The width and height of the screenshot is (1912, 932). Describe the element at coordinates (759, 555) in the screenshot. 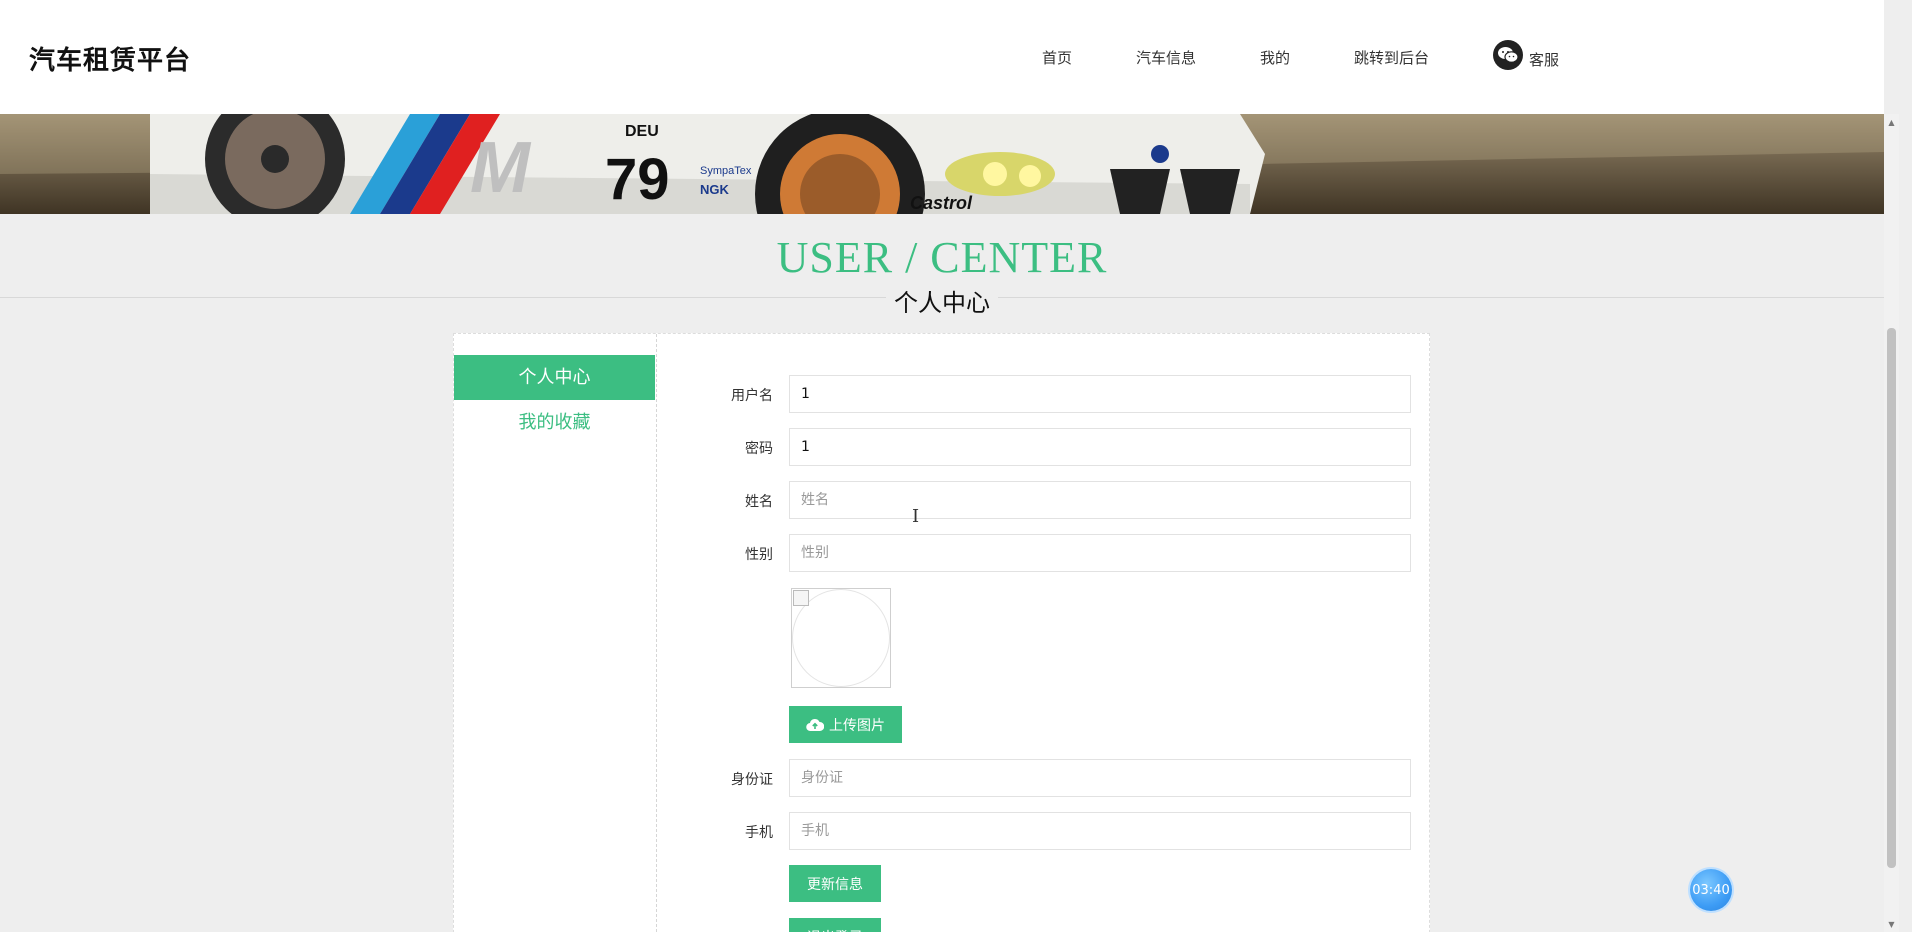

I see `gender-label: 性别` at that location.